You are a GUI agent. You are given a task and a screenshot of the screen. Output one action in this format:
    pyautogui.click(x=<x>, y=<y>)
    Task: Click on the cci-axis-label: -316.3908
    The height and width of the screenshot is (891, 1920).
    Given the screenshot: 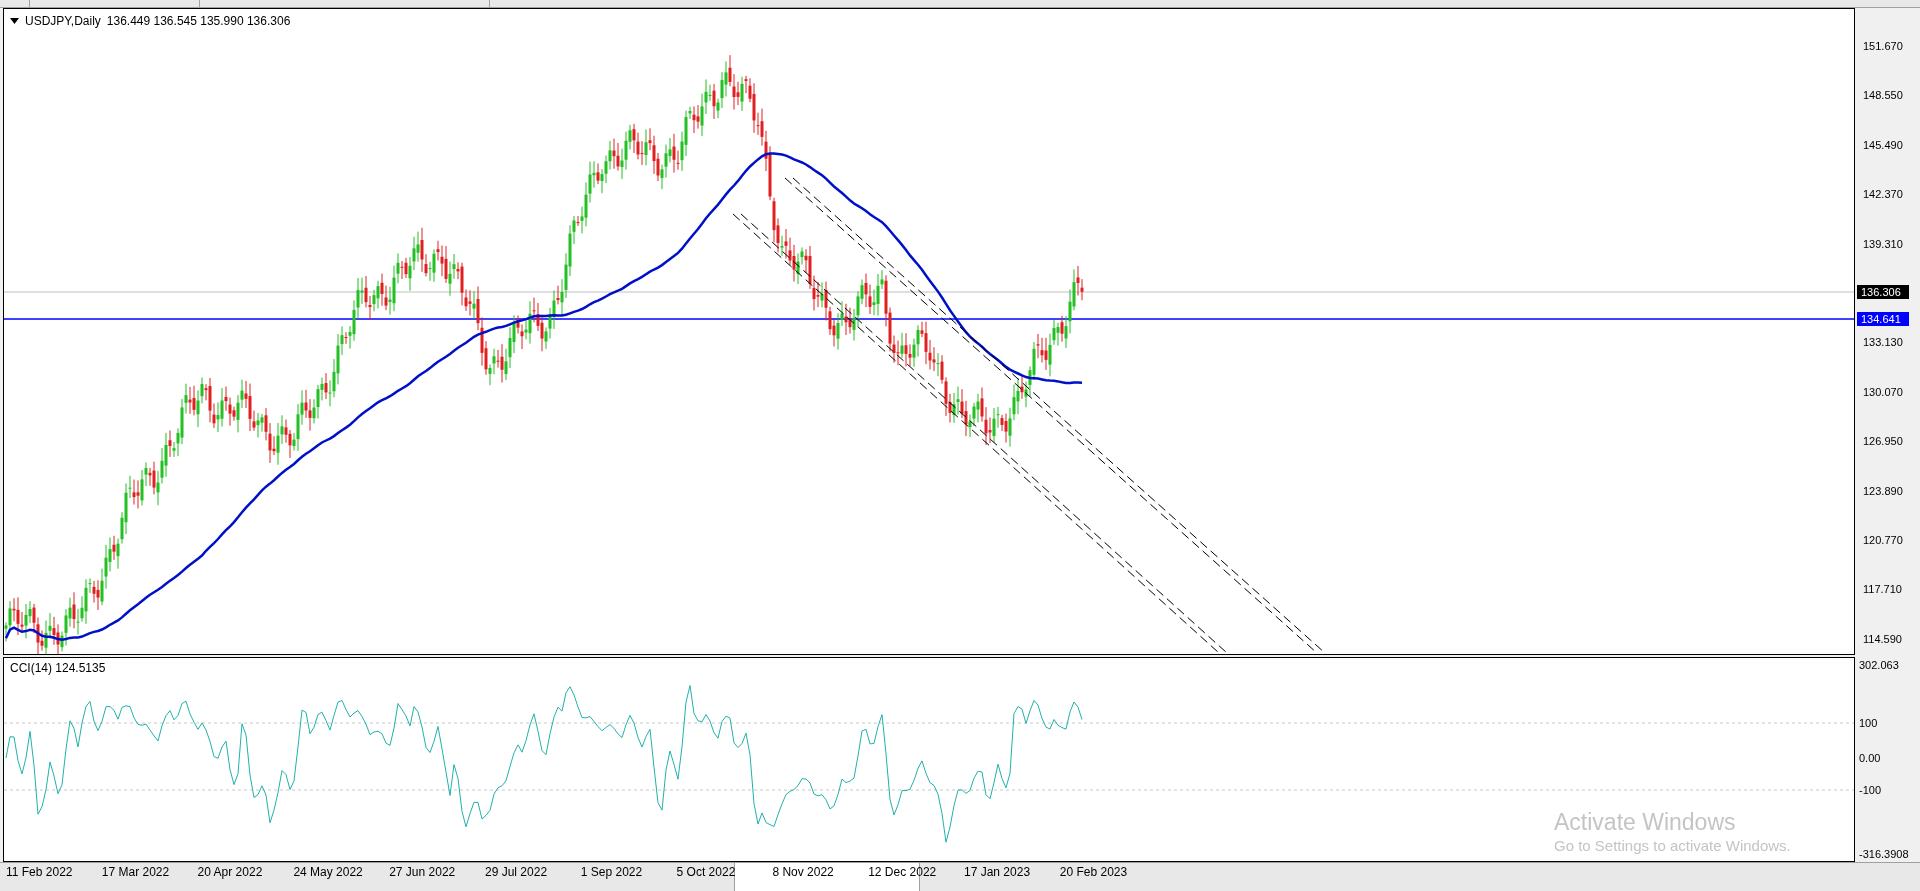 What is the action you would take?
    pyautogui.click(x=1884, y=854)
    